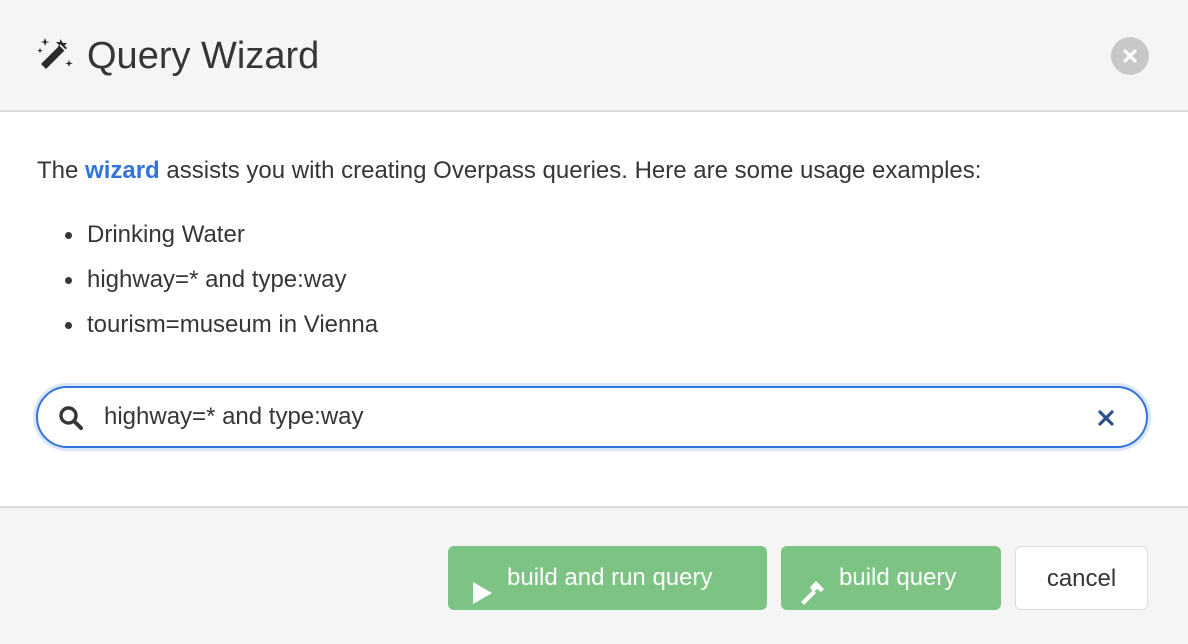 This screenshot has height=644, width=1188. Describe the element at coordinates (122, 170) in the screenshot. I see `wizard-link: wizard` at that location.